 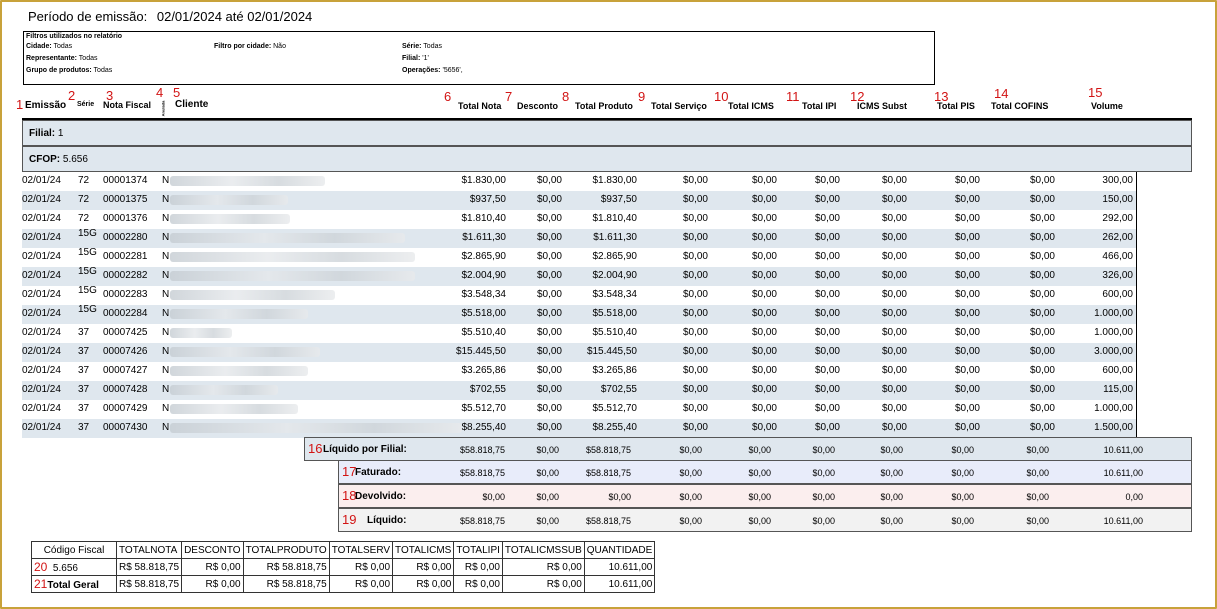 What do you see at coordinates (387, 520) in the screenshot?
I see `summary-label: Líquido:` at bounding box center [387, 520].